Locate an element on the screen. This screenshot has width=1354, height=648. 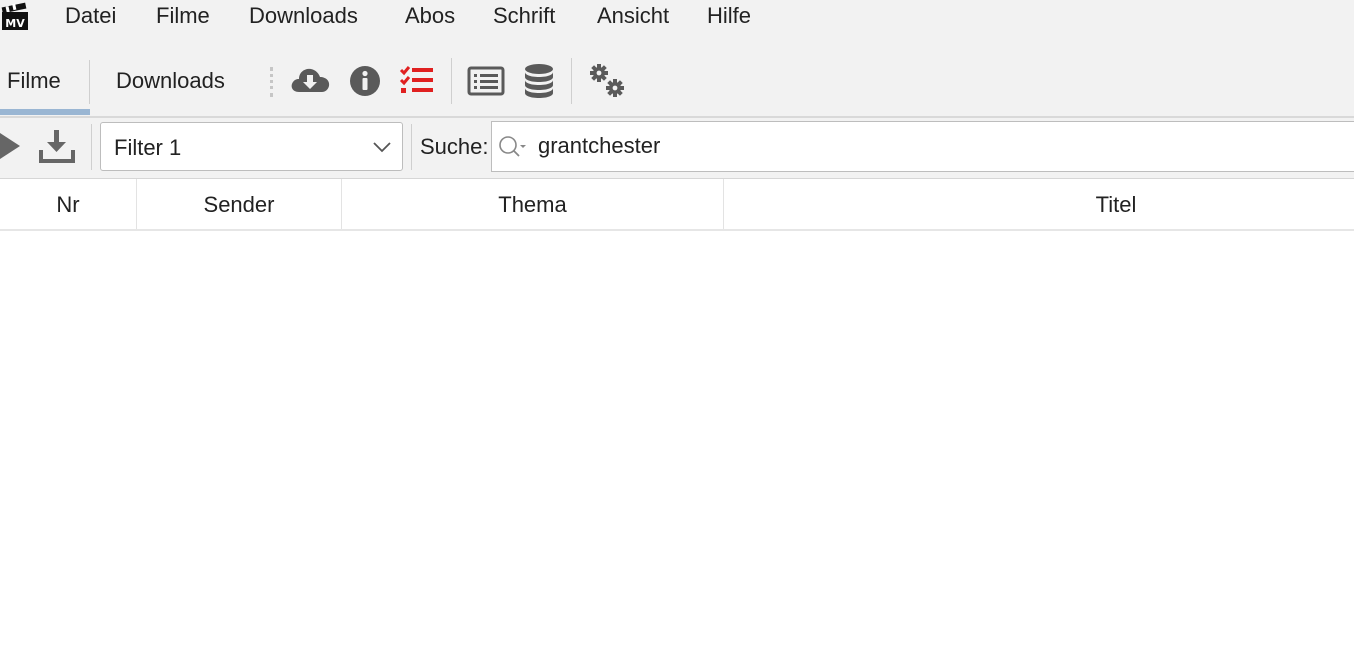
search-input is located at coordinates (938, 146).